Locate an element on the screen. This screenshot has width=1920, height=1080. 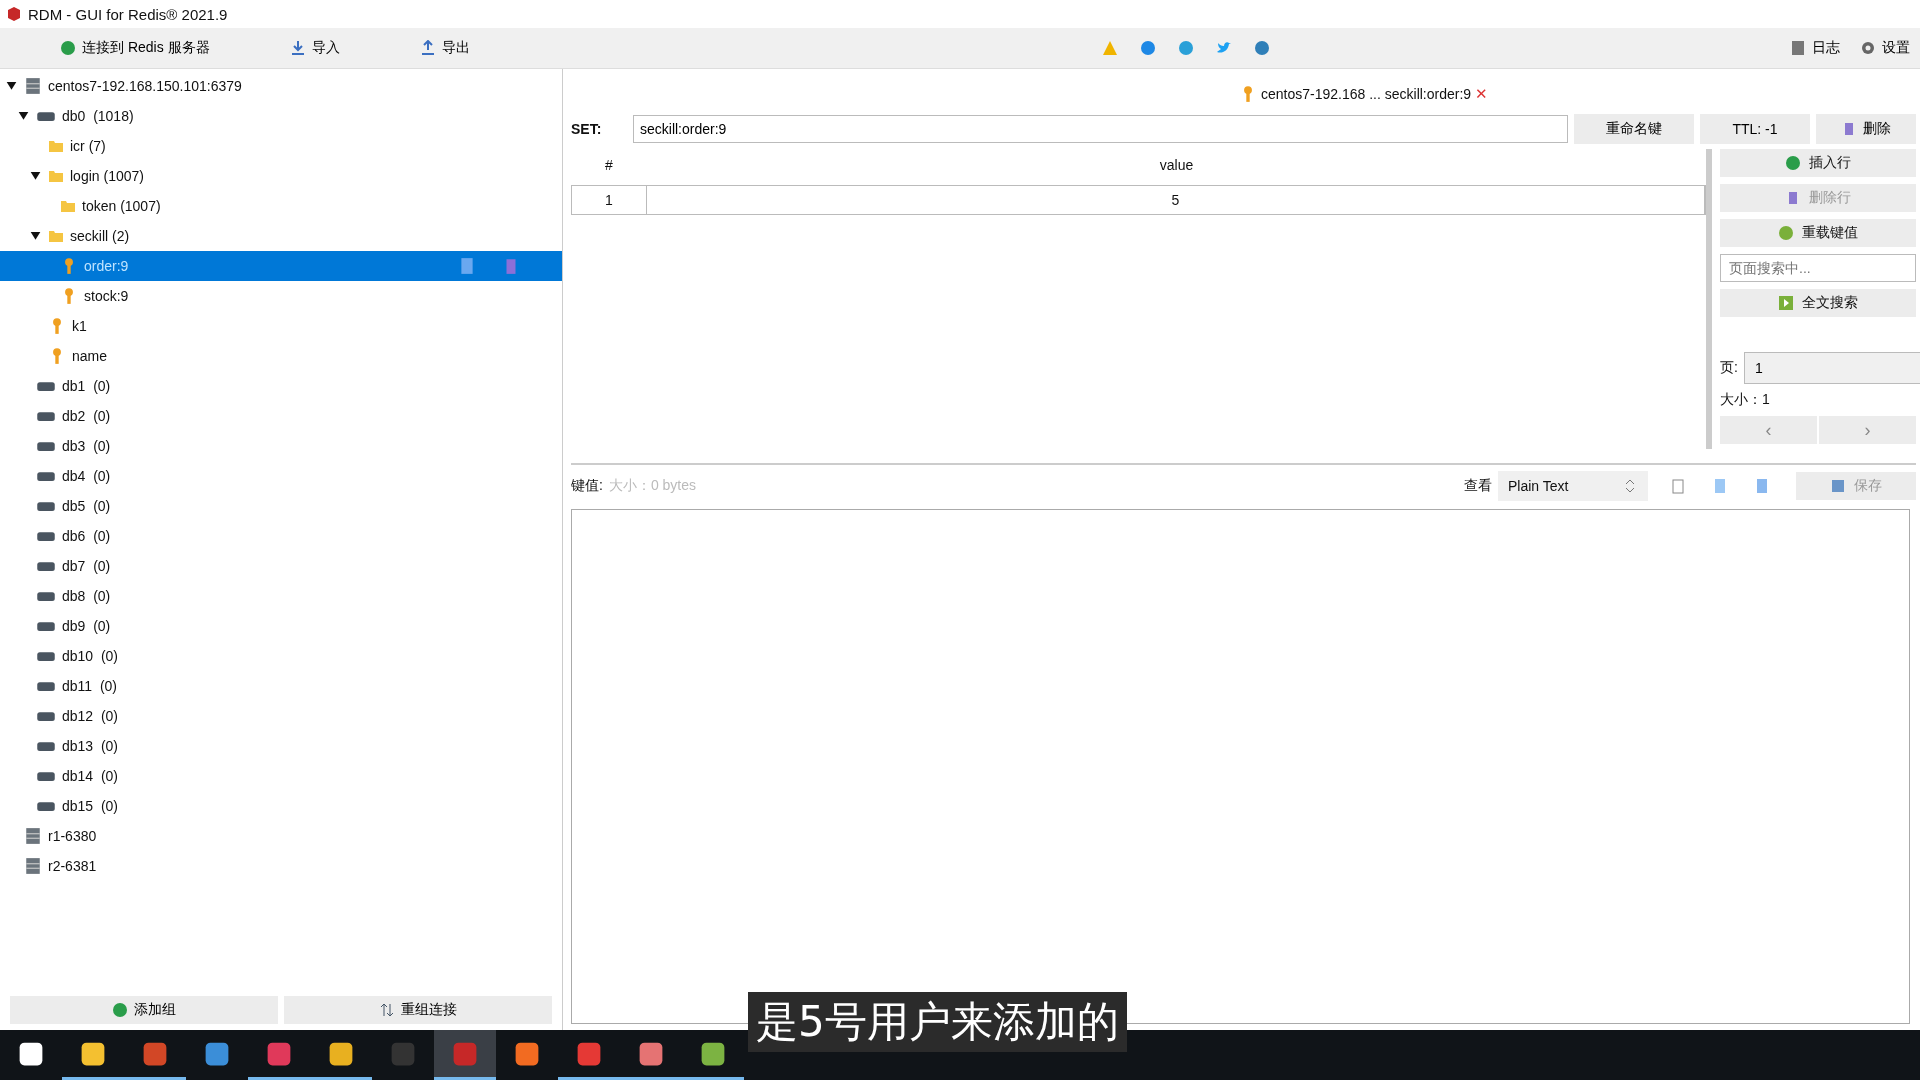
toolbar-button: 导出 is located at coordinates (444, 48).